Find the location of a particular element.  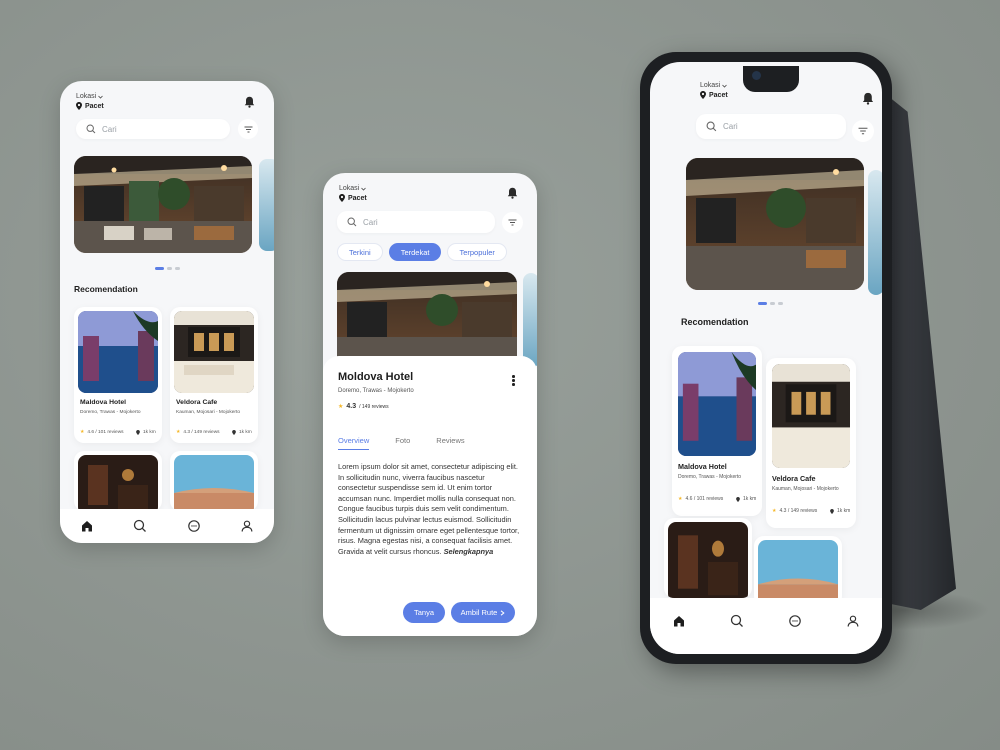

filter-tabs: Terkini Terdekat Terpopuler is located at coordinates (422, 252).